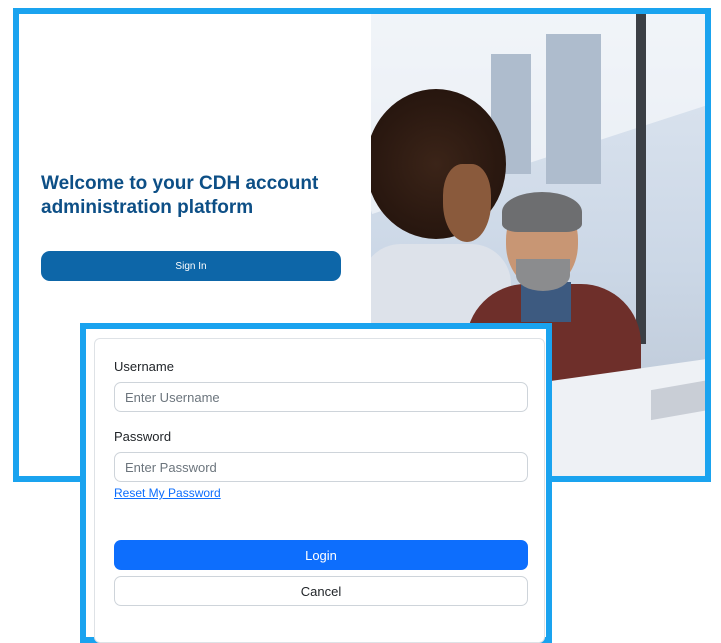 This screenshot has width=721, height=643. What do you see at coordinates (144, 366) in the screenshot?
I see `username-label: Username` at bounding box center [144, 366].